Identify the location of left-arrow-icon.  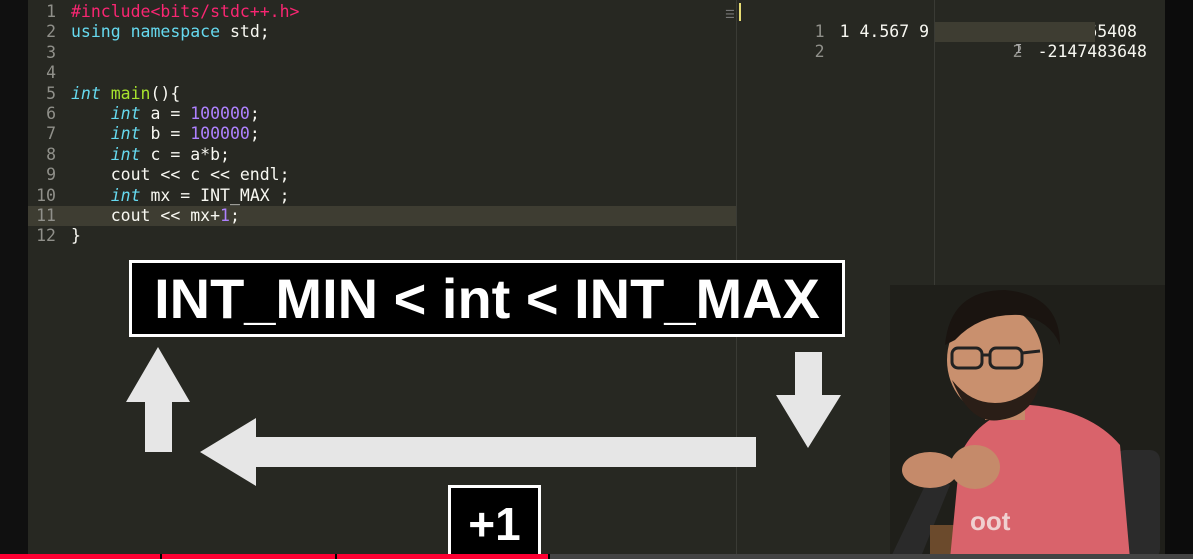
(478, 452).